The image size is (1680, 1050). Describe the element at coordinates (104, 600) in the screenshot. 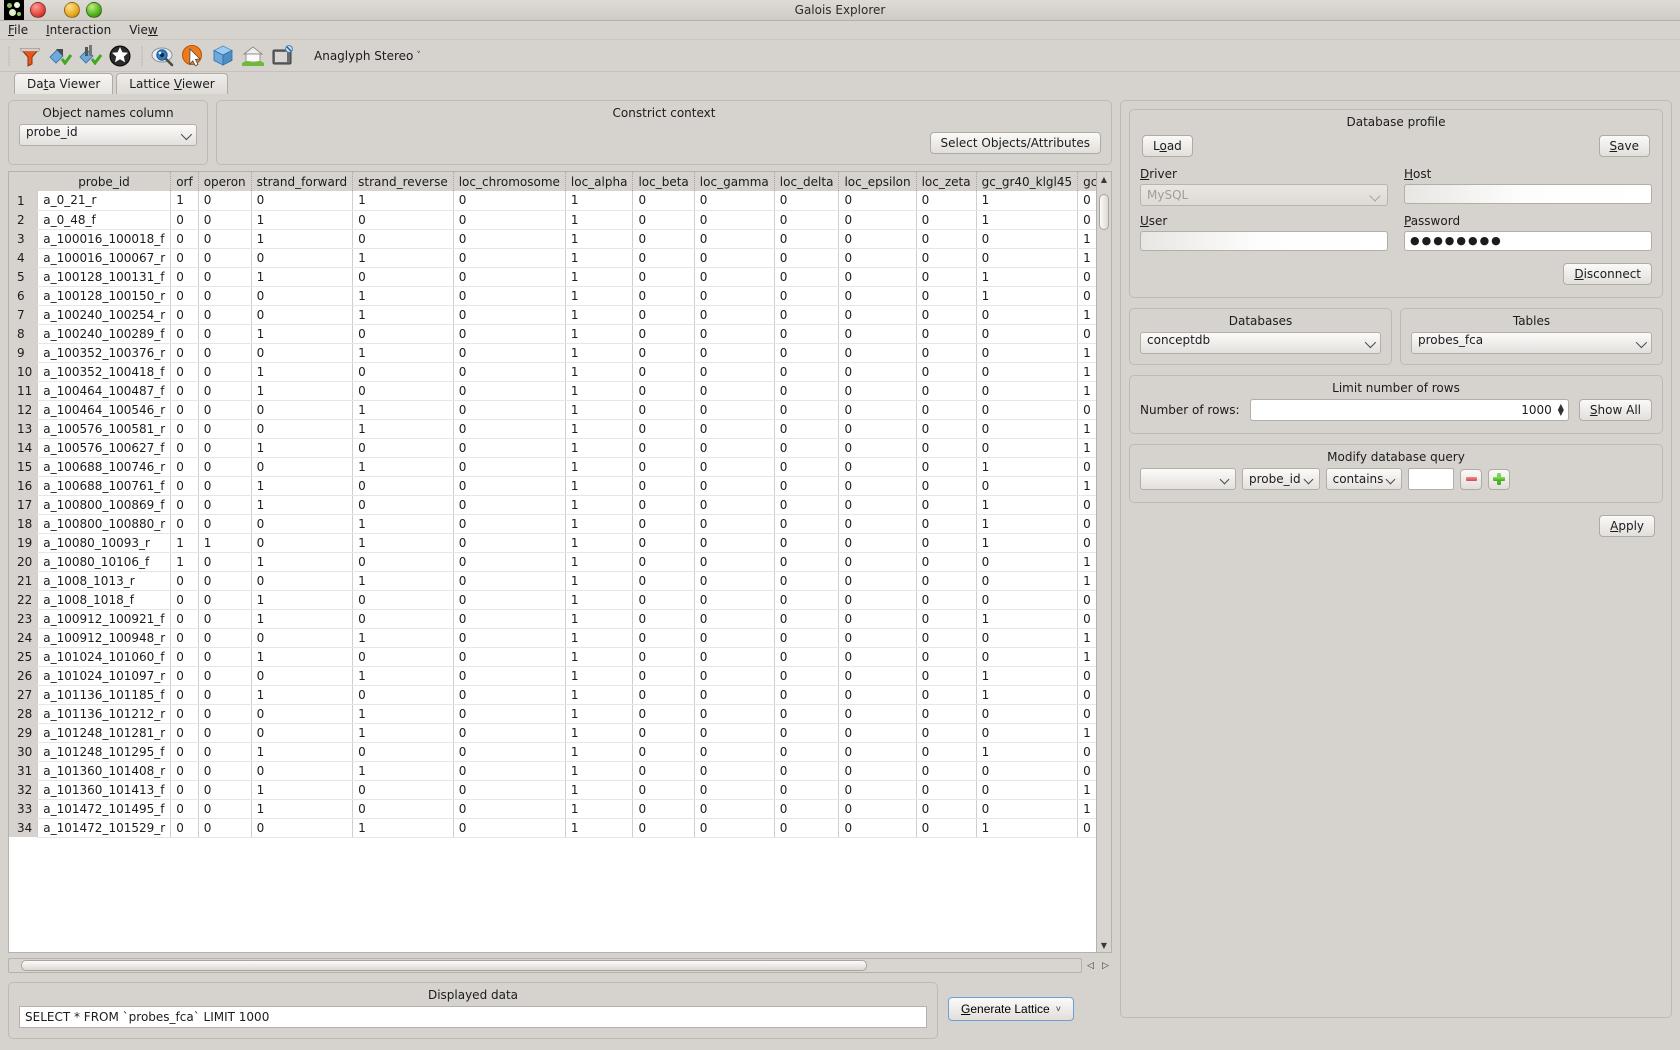

I see `table-cell: a_1008_1018_f` at that location.